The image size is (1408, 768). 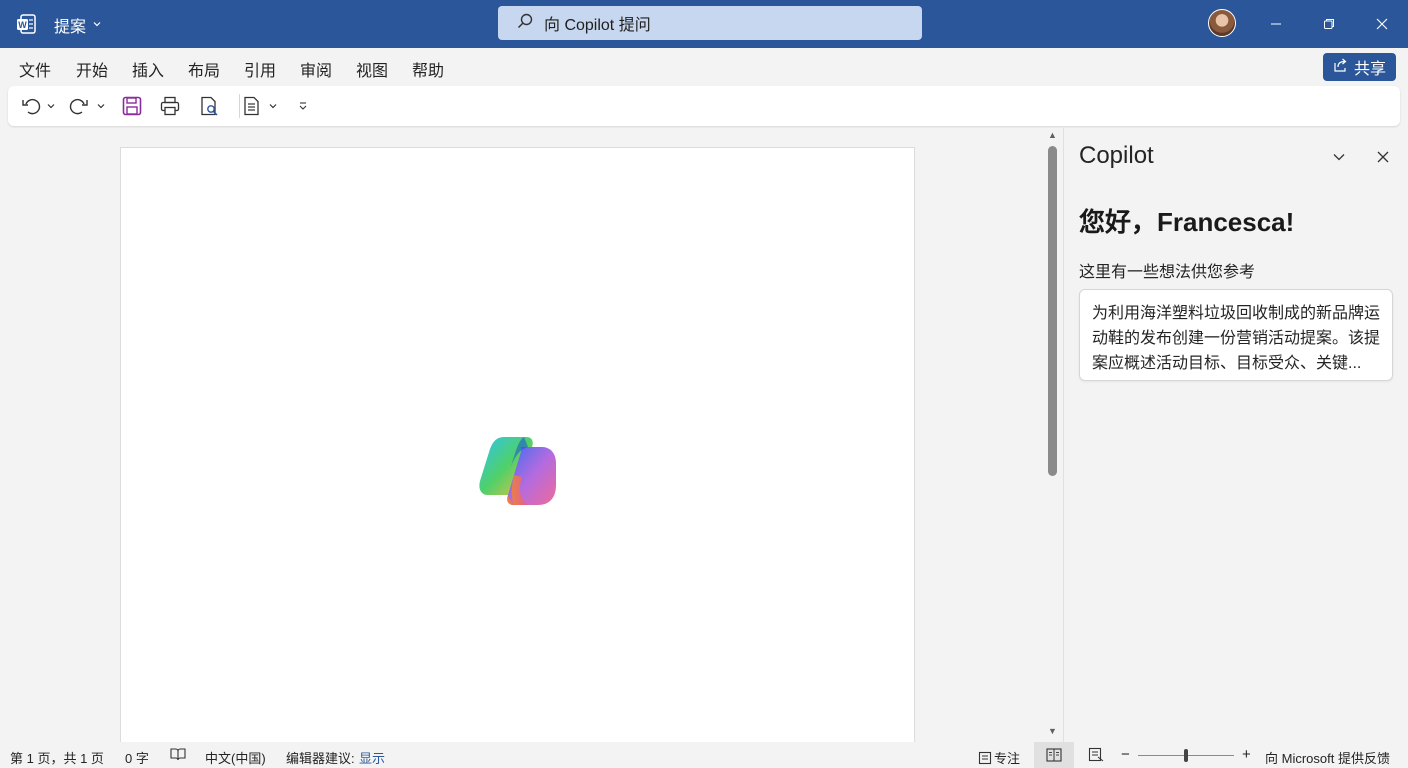 What do you see at coordinates (22, 25) in the screenshot?
I see `svg-text: W` at bounding box center [22, 25].